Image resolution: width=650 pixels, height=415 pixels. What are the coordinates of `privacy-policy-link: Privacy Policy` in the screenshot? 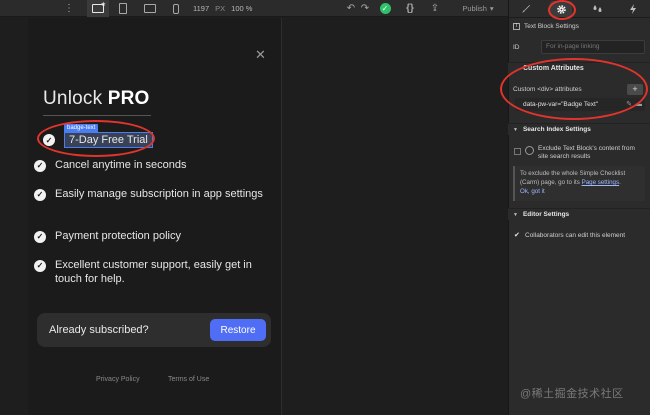 It's located at (118, 379).